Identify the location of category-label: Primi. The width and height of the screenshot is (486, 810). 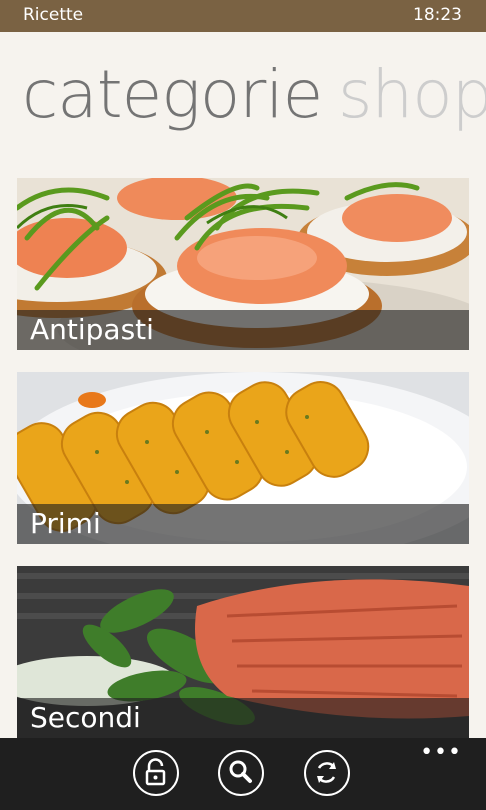
(65, 523).